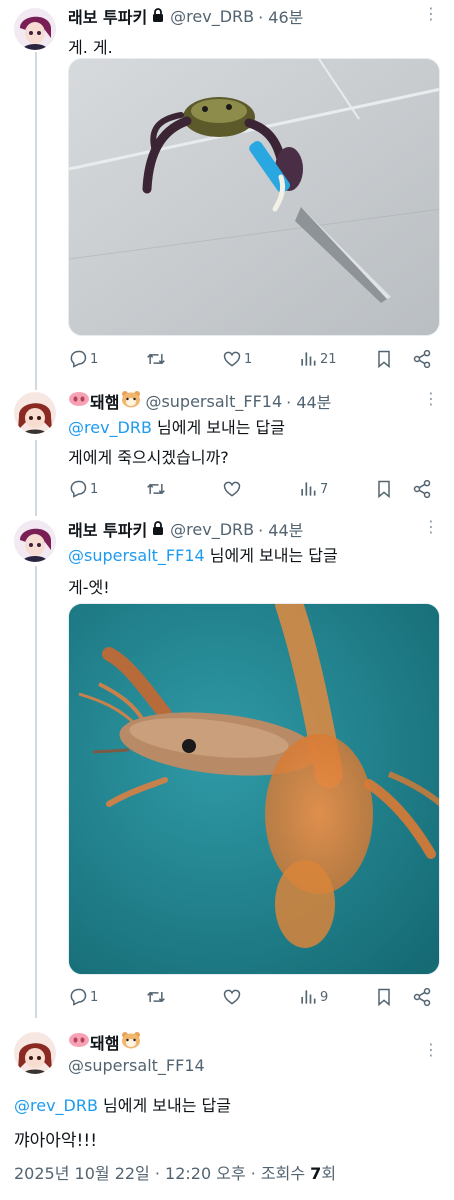 The image size is (454, 1200). I want to click on views-count: 9, so click(324, 997).